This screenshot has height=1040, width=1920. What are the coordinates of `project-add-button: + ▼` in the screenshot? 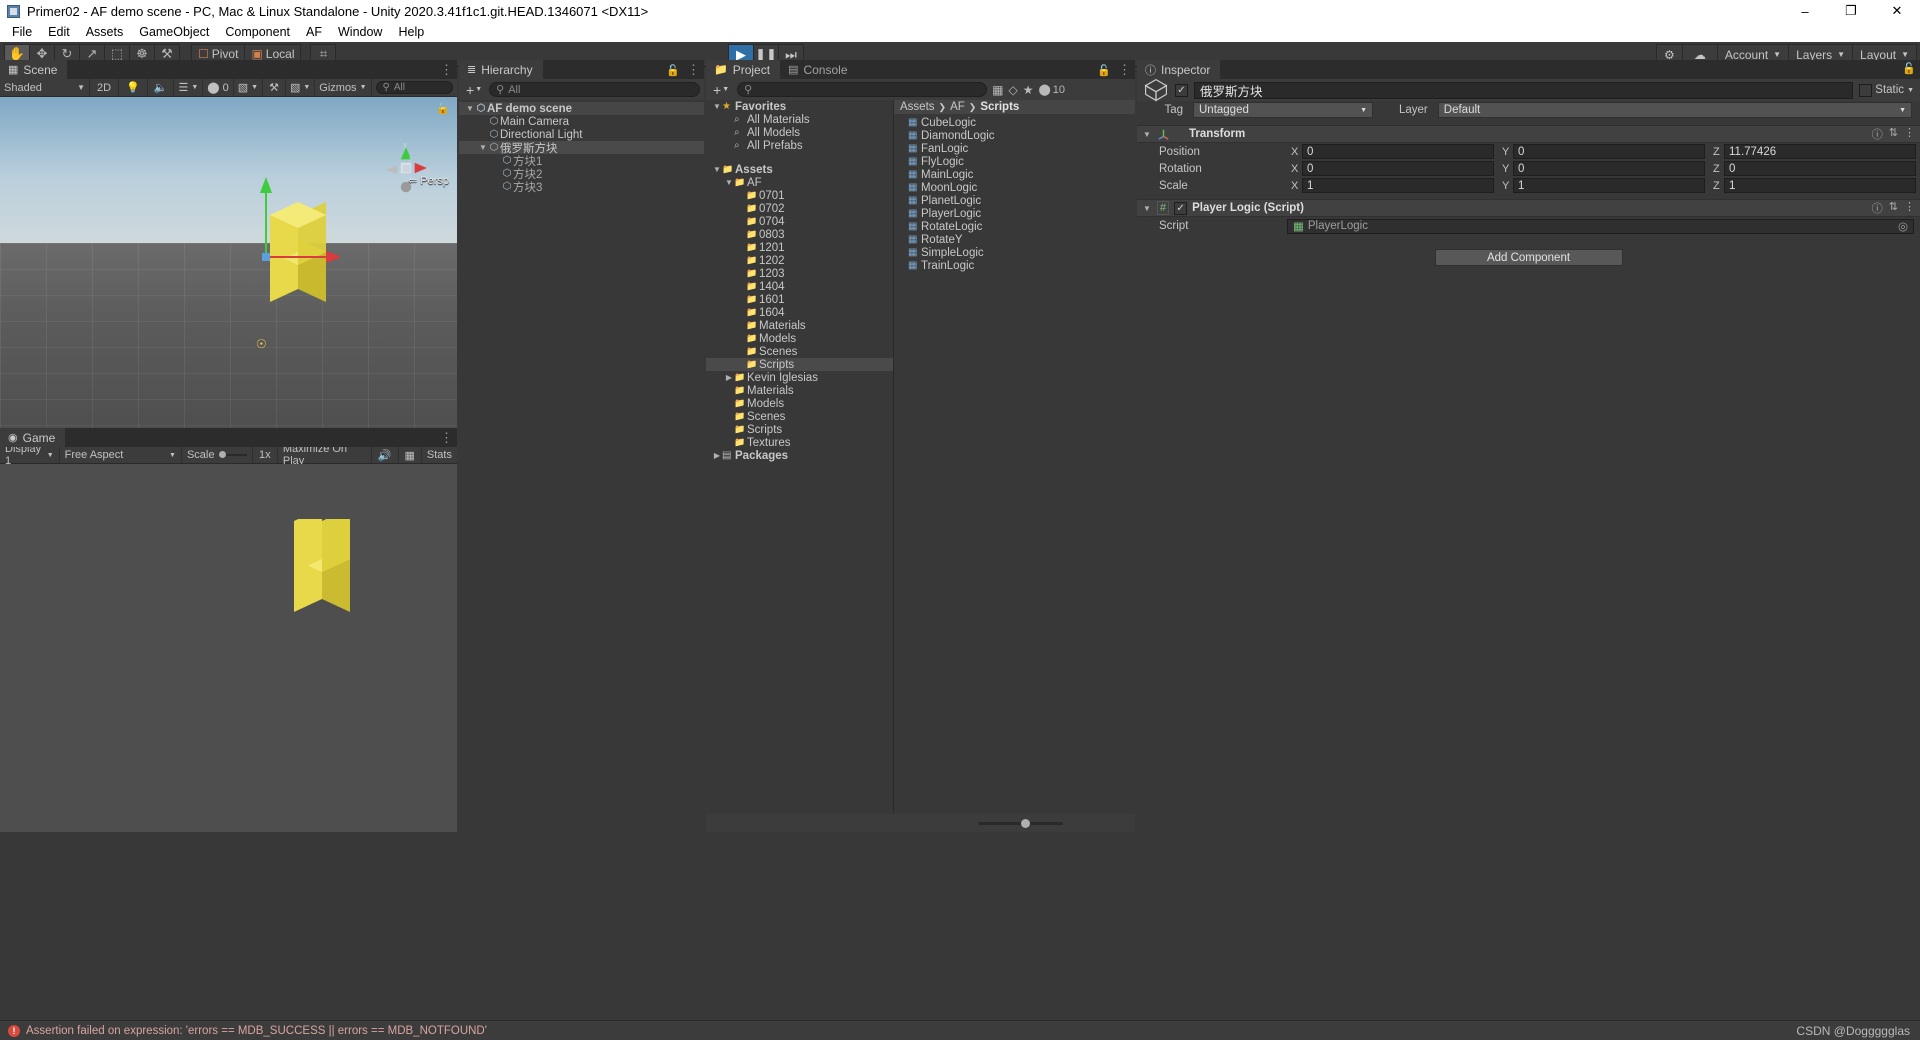 It's located at (721, 90).